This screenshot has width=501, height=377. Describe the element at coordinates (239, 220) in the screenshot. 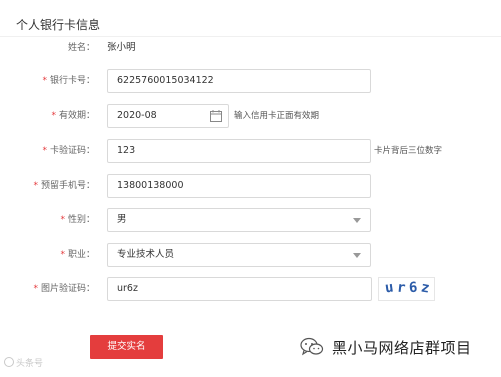

I see `gender-select: 男` at that location.